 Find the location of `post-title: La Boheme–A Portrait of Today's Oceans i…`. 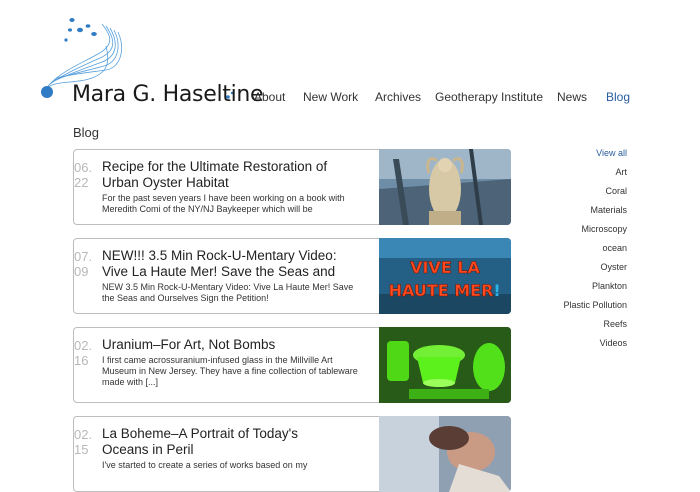

post-title: La Boheme–A Portrait of Today's Oceans i… is located at coordinates (225, 442).